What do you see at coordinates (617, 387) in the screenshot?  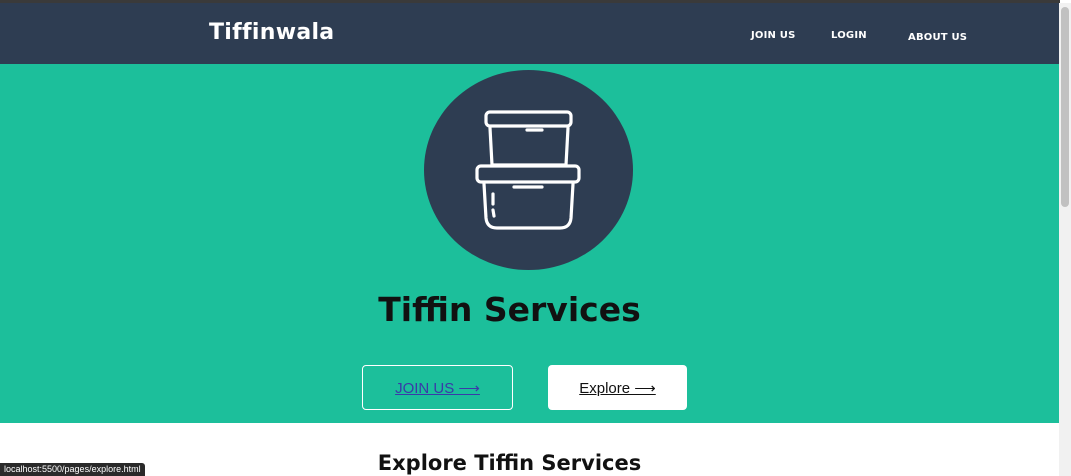 I see `explore-button: Explore ⟶` at bounding box center [617, 387].